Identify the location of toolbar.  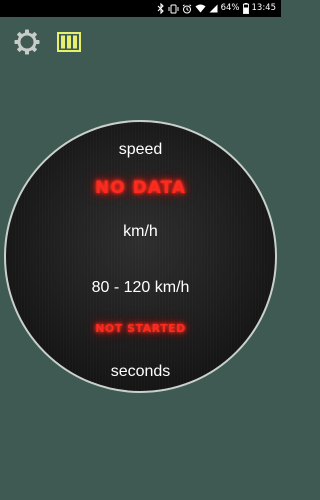
(140, 42).